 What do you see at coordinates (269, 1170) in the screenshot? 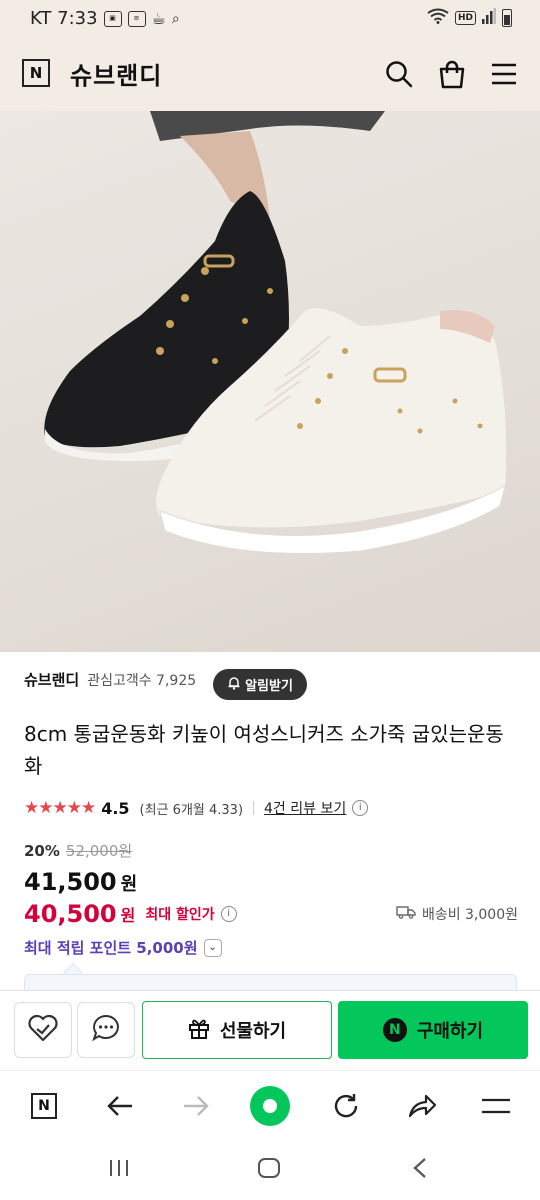
I see `home-icon` at bounding box center [269, 1170].